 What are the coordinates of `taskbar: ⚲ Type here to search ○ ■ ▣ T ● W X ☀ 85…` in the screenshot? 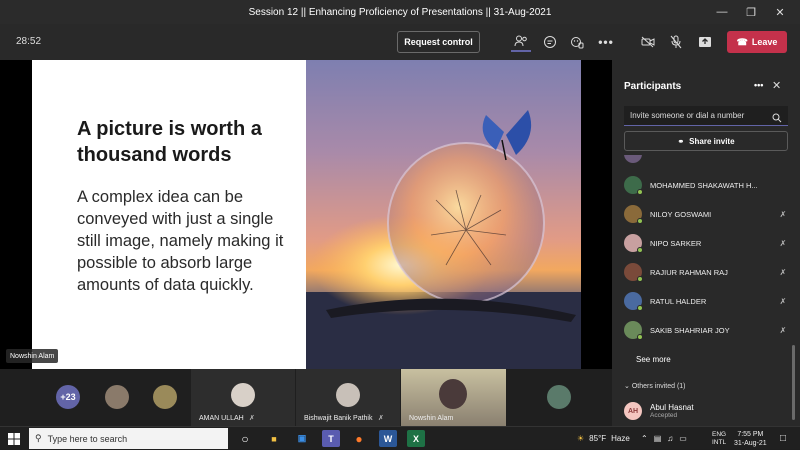 It's located at (400, 437).